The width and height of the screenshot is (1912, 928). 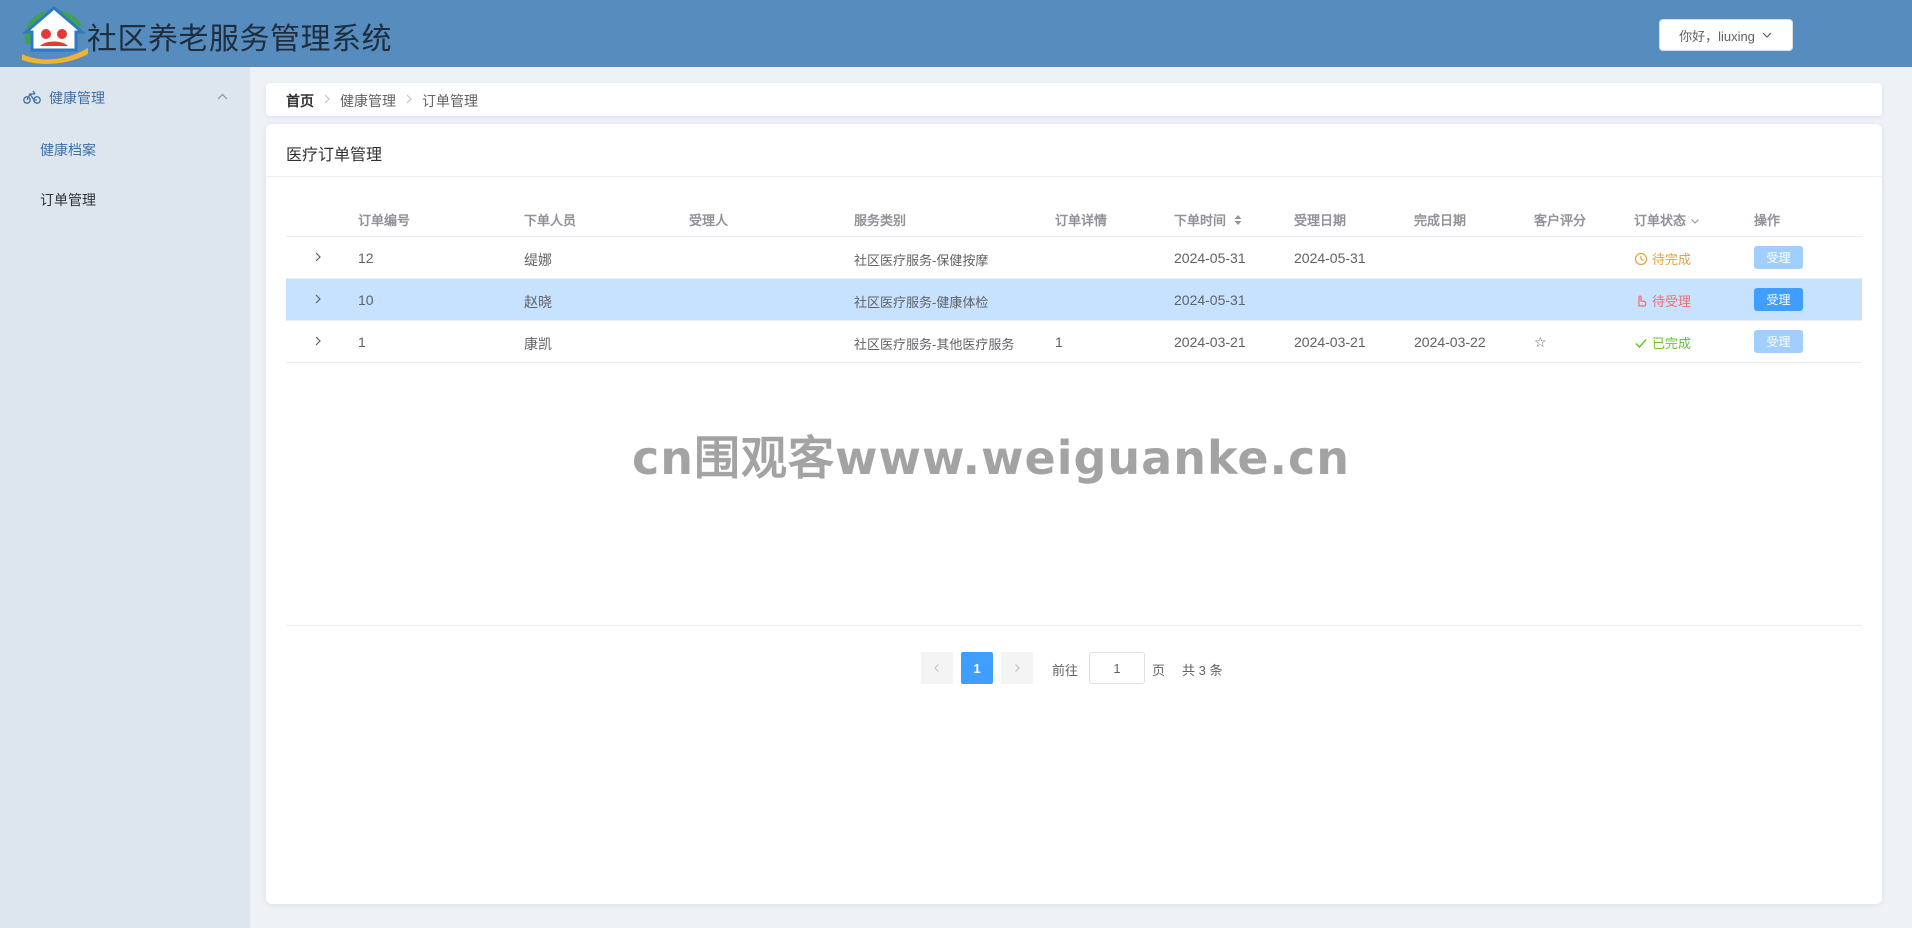 What do you see at coordinates (366, 258) in the screenshot?
I see `cell-order-id: 12` at bounding box center [366, 258].